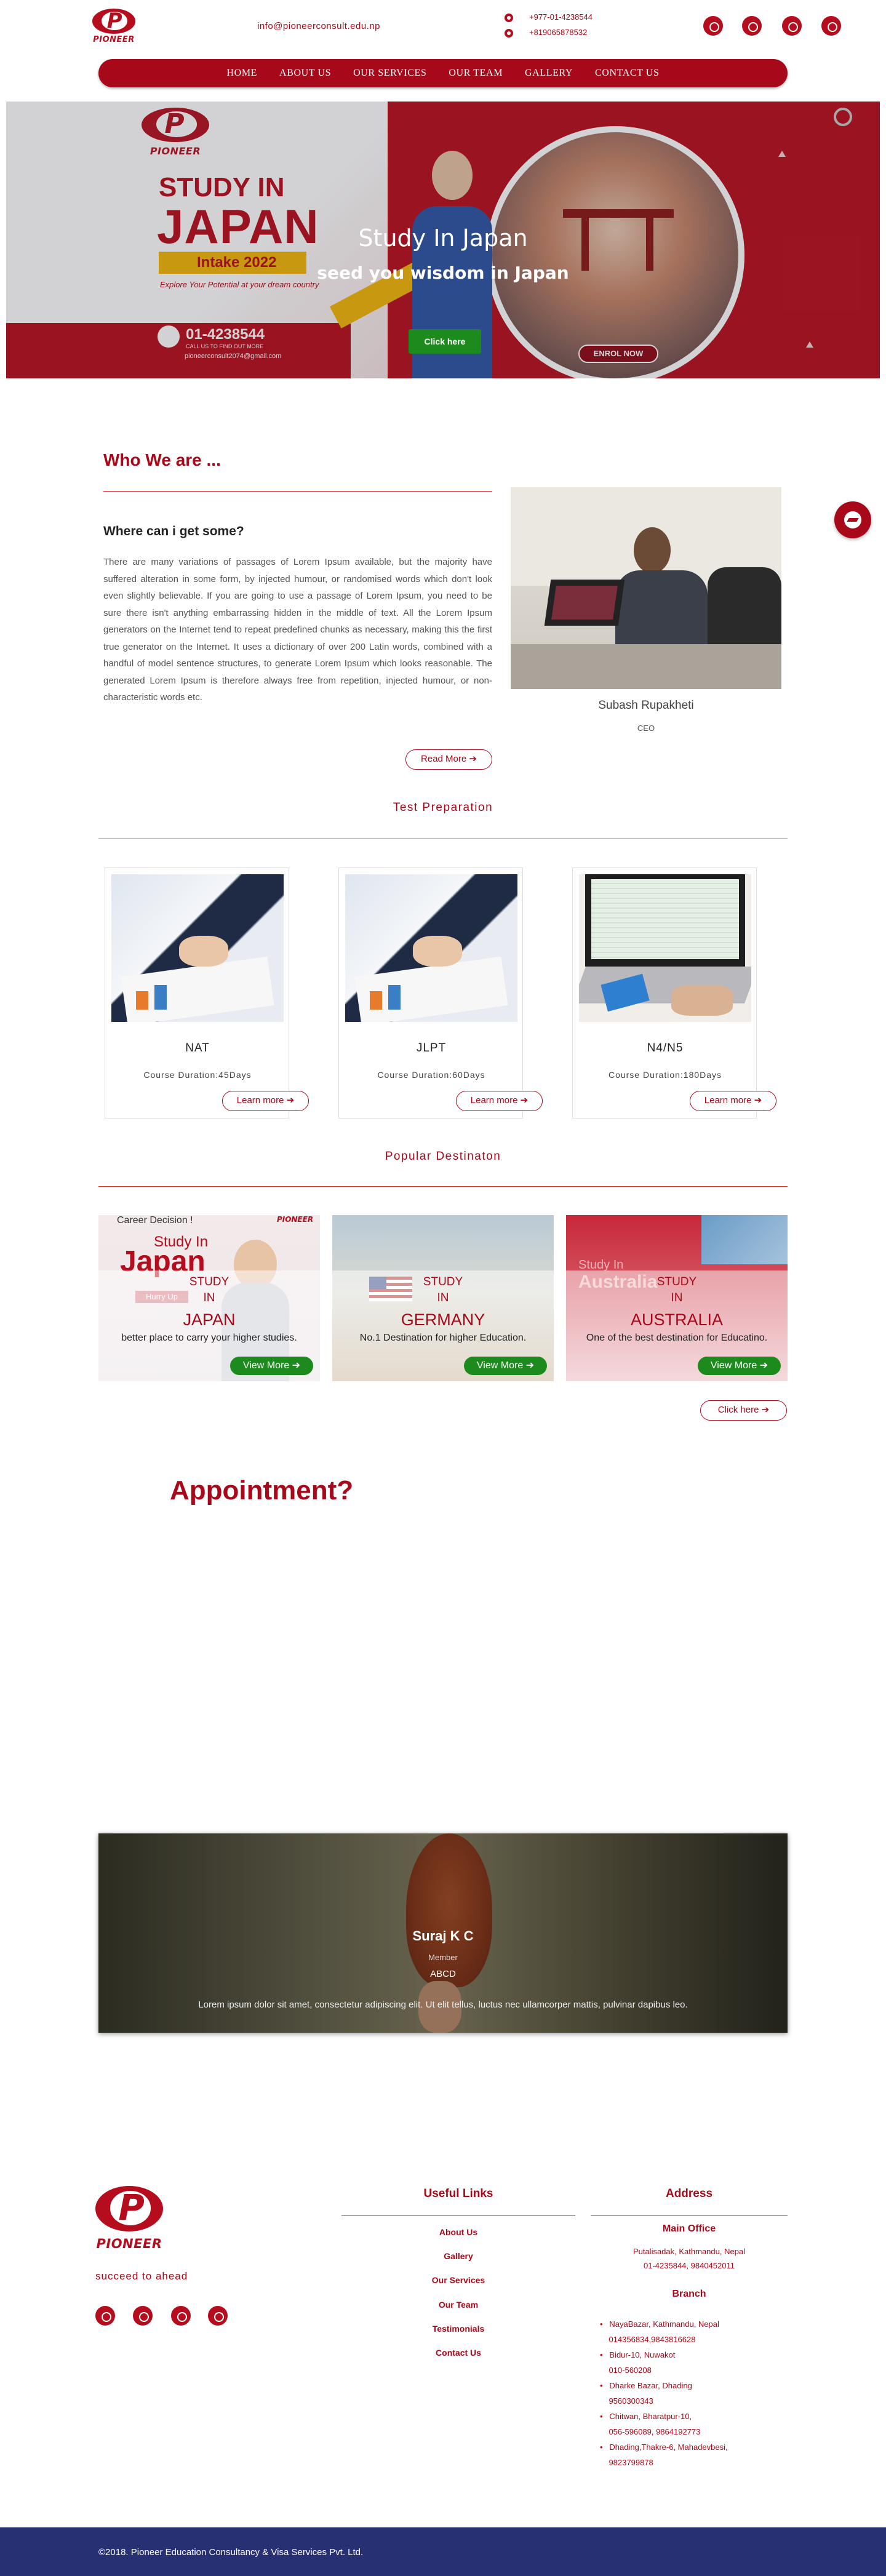 This screenshot has width=886, height=2576. What do you see at coordinates (646, 706) in the screenshot?
I see `ceo-name: Subash Rupakheti` at bounding box center [646, 706].